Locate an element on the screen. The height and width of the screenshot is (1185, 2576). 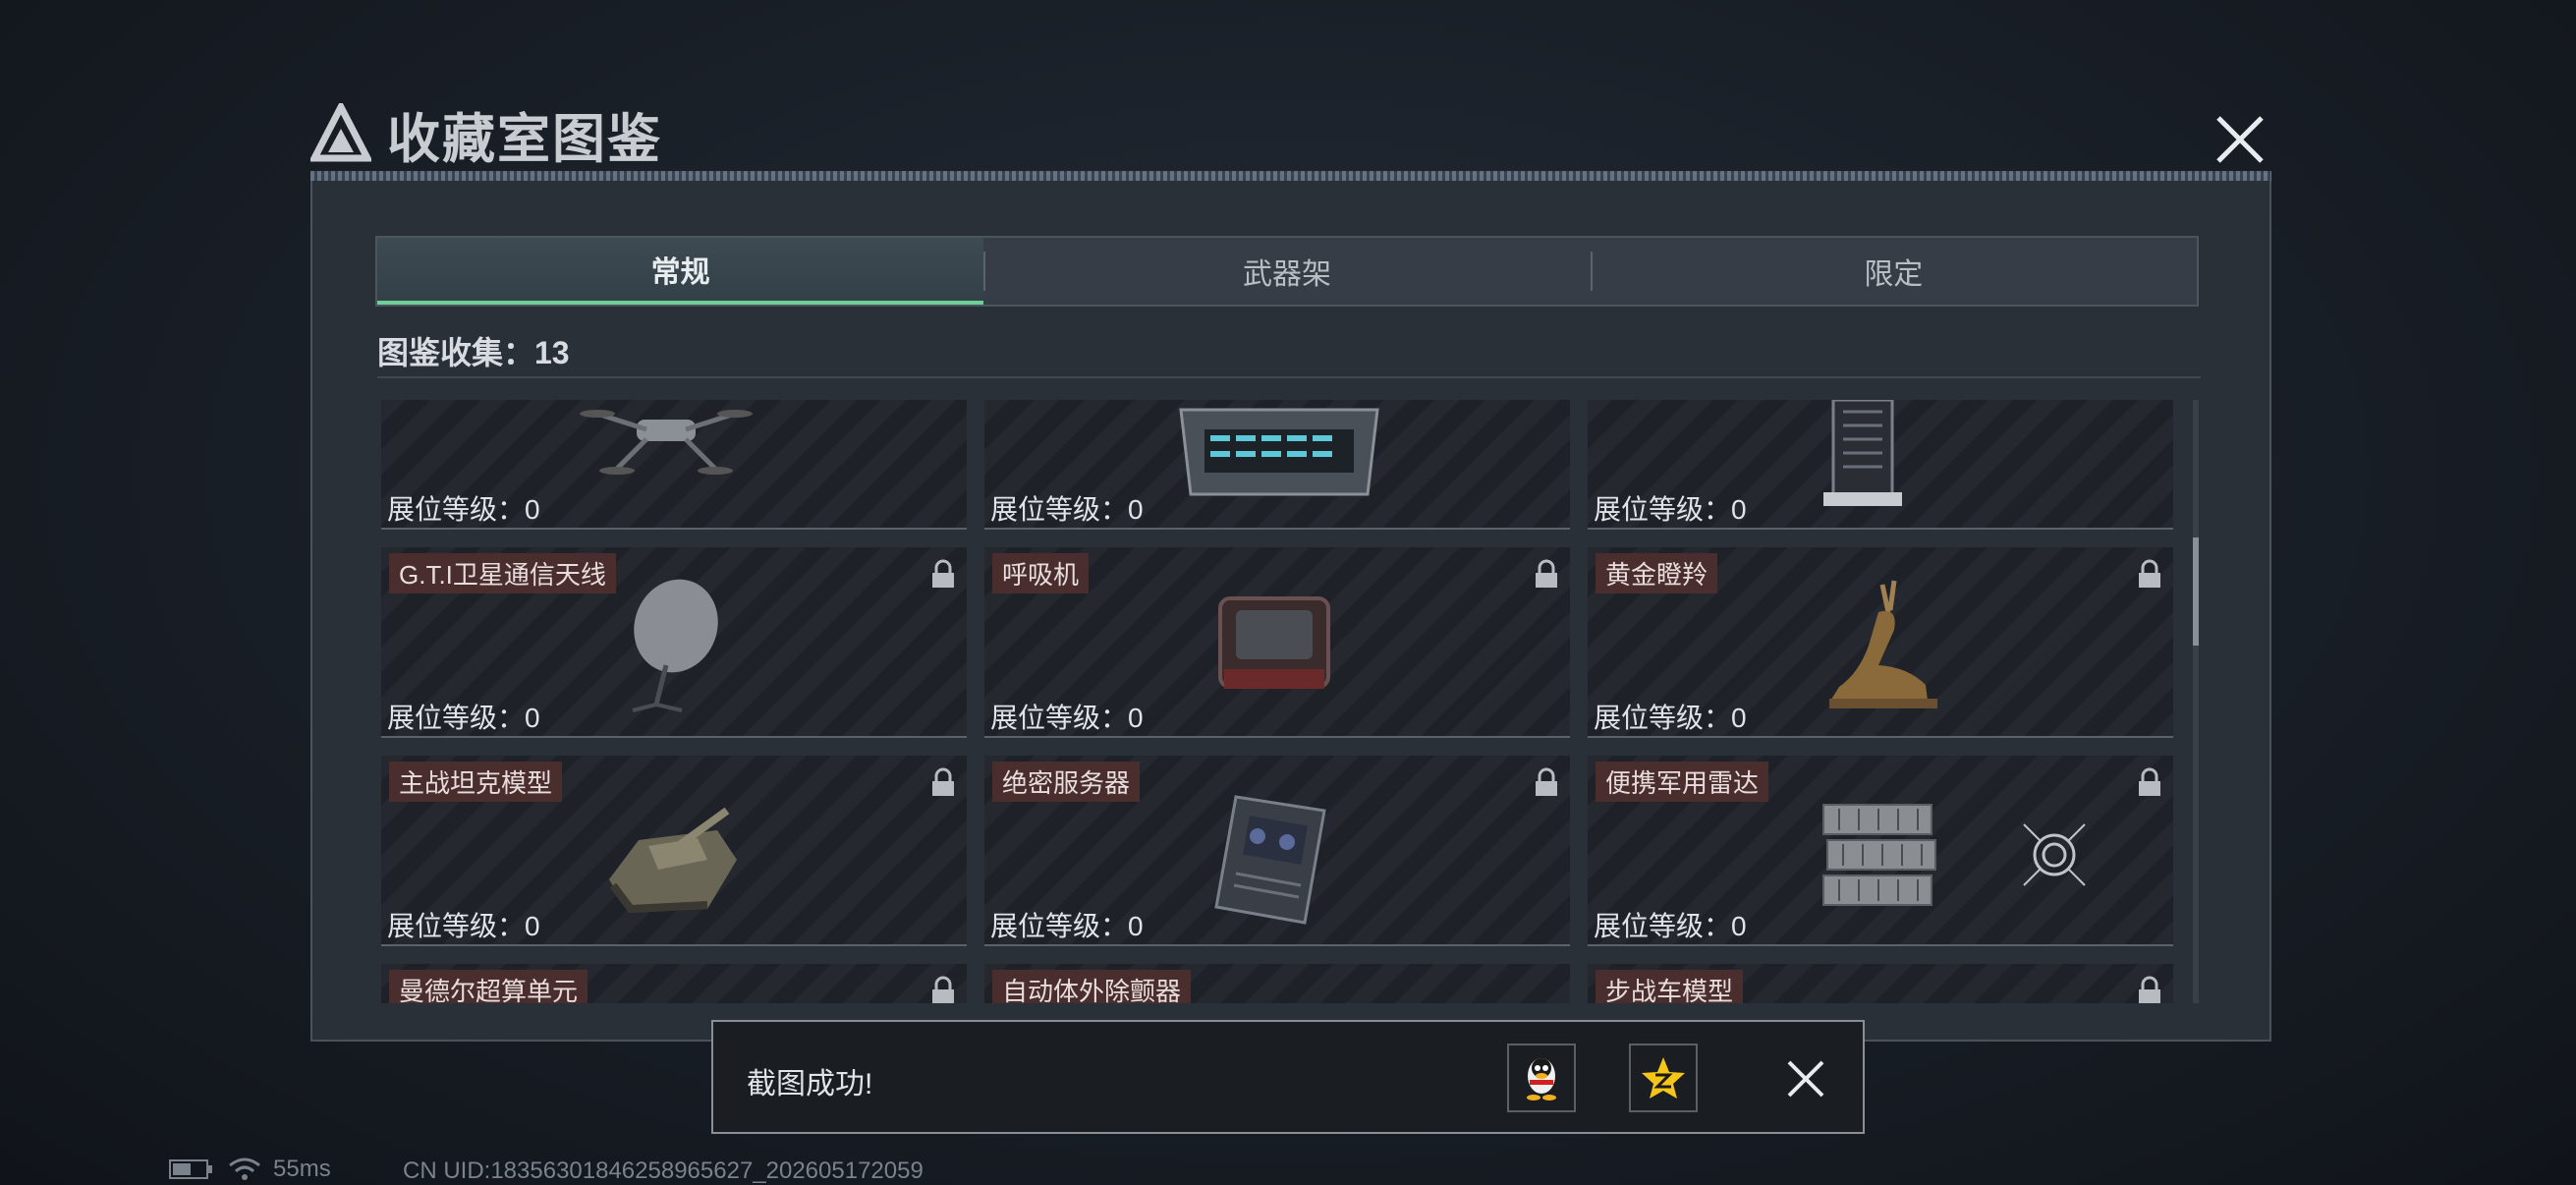
item-card: G.T.I卫星通信天线 展位等级：0 is located at coordinates (674, 643).